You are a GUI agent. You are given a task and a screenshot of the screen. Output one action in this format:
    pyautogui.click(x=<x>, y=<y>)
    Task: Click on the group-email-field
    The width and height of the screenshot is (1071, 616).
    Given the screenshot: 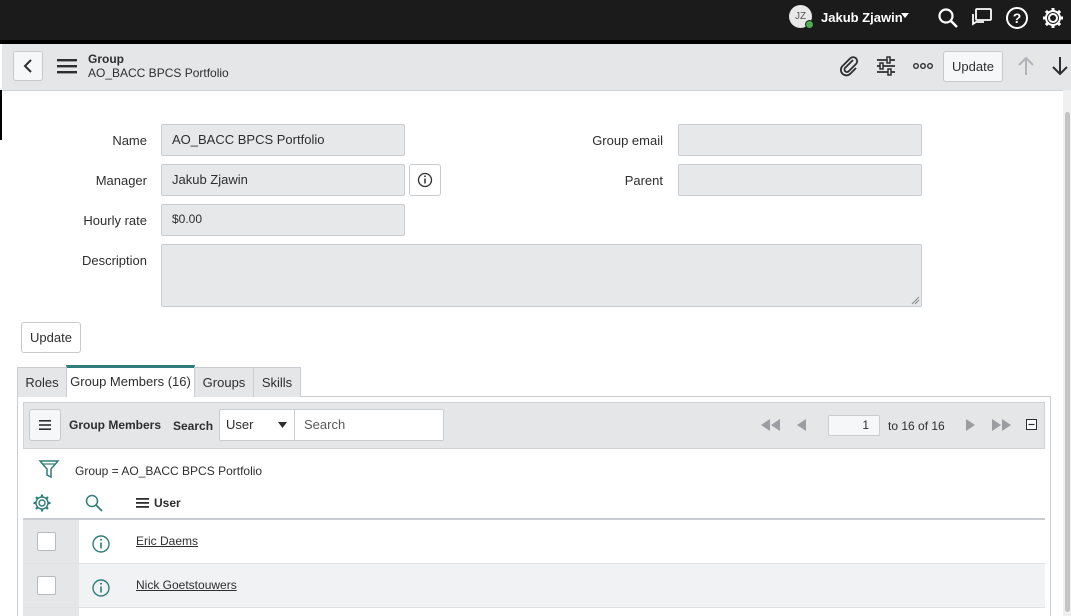 What is the action you would take?
    pyautogui.click(x=800, y=140)
    